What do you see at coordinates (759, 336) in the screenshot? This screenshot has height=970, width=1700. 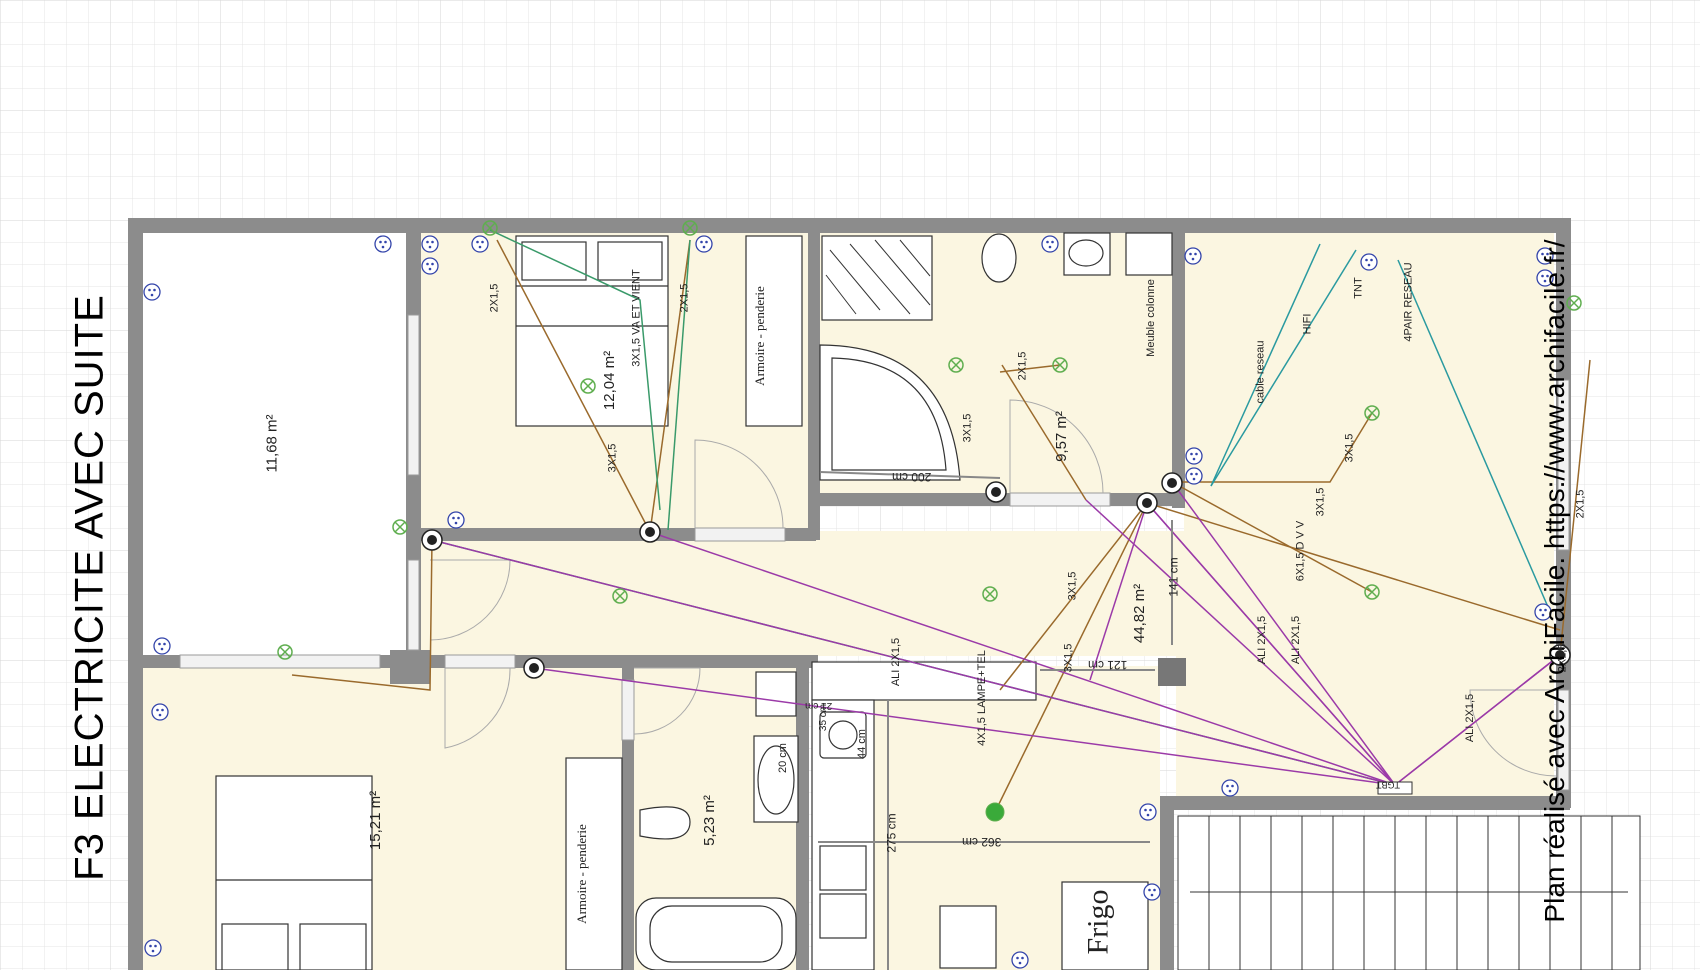 I see `wardrobe-top-label: Armoire - penderie` at bounding box center [759, 336].